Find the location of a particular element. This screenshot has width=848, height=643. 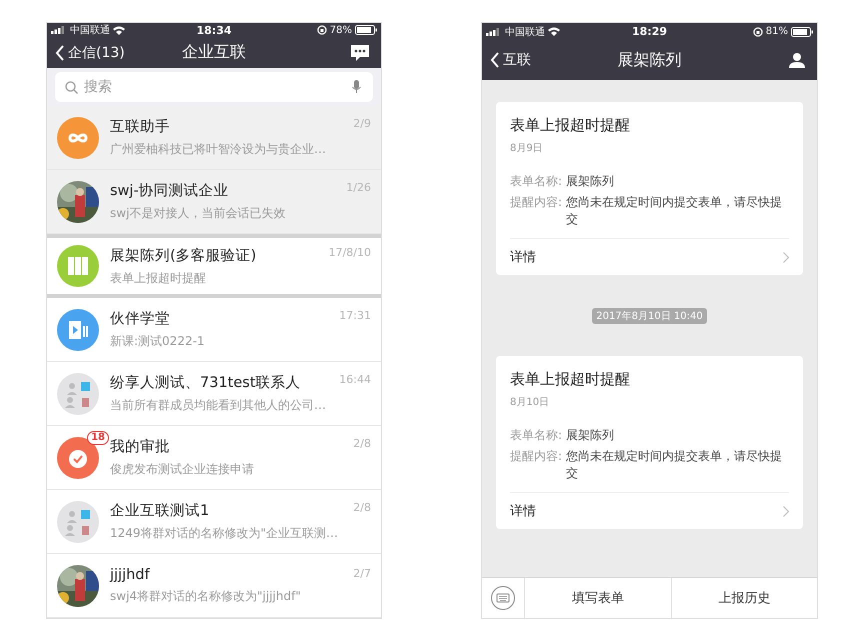

chat-bubble-icon is located at coordinates (360, 52).